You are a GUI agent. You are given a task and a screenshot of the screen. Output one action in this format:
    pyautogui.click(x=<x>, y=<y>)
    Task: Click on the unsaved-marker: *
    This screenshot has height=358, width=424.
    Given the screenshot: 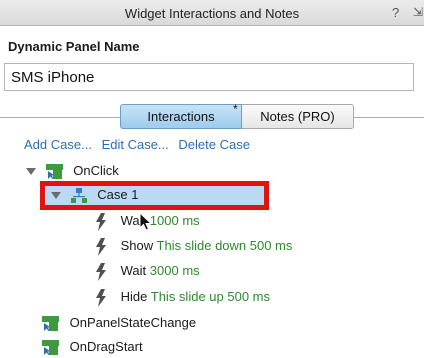 What is the action you would take?
    pyautogui.click(x=235, y=109)
    